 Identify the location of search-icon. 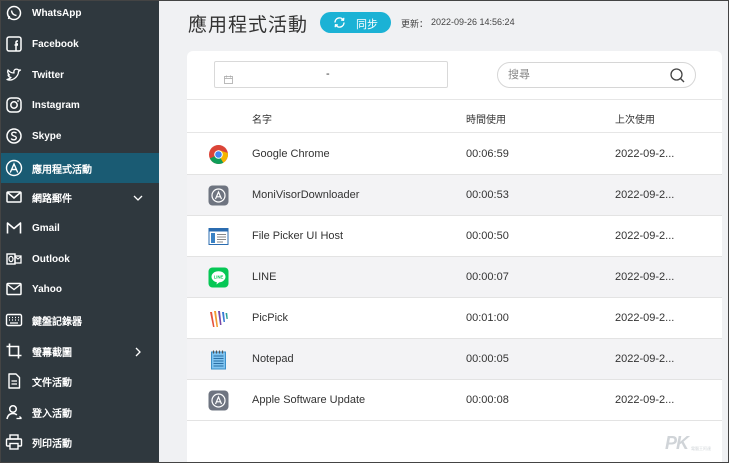
(677, 75).